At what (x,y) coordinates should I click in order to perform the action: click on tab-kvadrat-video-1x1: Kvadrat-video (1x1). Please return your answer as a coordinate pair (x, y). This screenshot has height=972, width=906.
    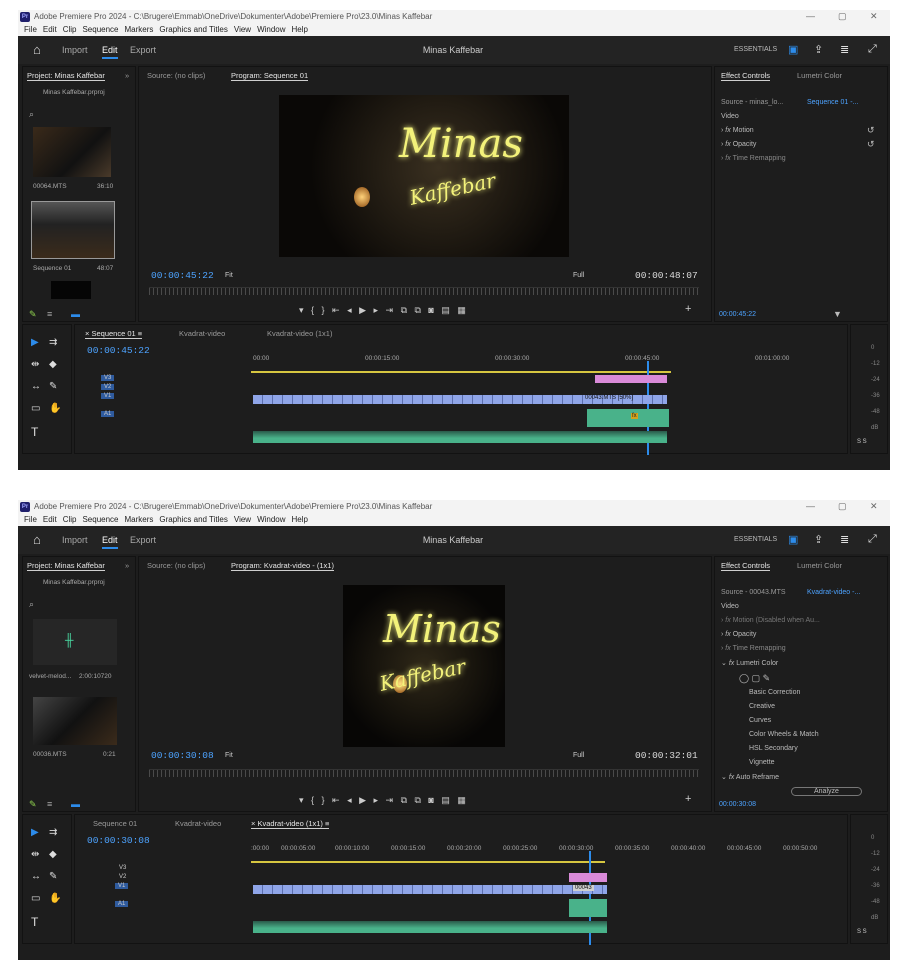
    Looking at the image, I should click on (299, 333).